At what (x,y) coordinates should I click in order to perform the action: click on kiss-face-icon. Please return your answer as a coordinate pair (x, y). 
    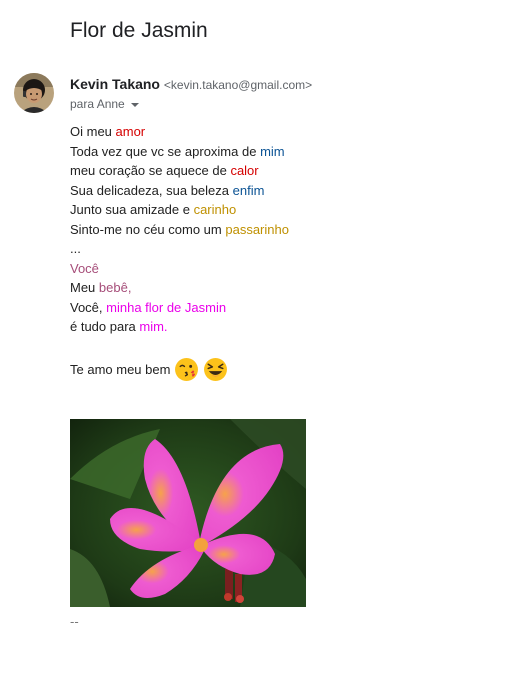
    Looking at the image, I should click on (187, 369).